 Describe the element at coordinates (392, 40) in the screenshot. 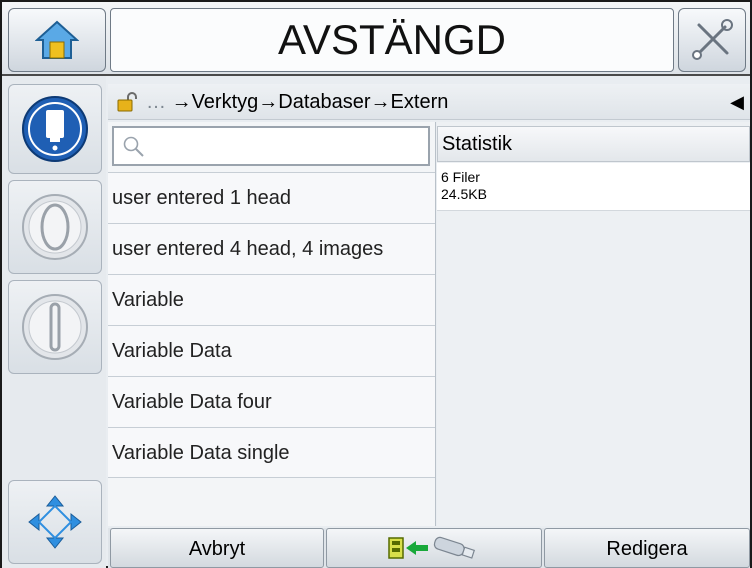

I see `printer-status: AVSTÄNGD` at that location.